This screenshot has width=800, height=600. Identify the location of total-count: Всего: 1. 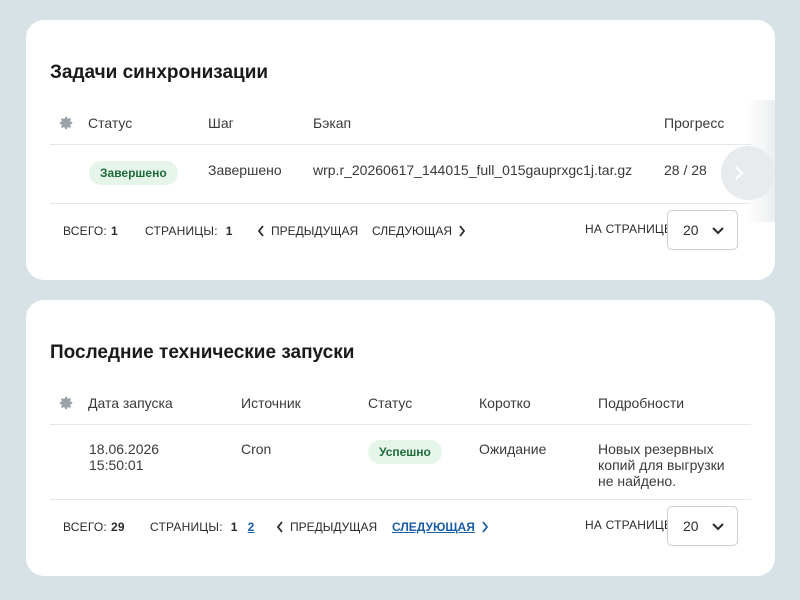
(90, 231).